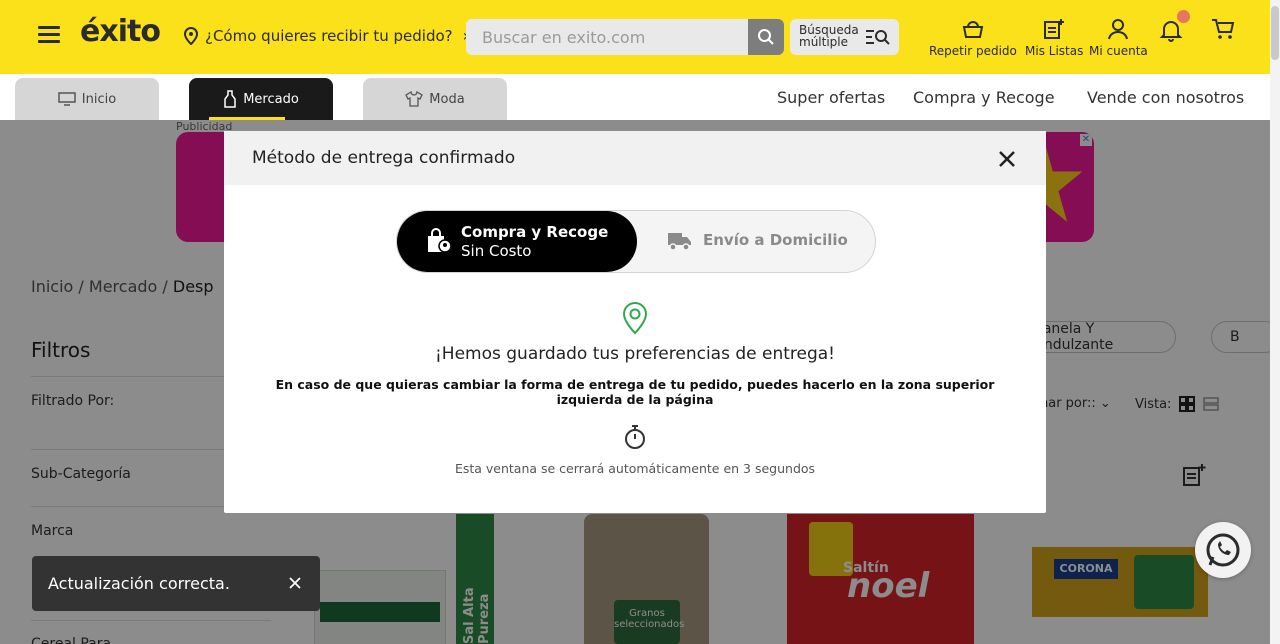 Image resolution: width=1280 pixels, height=644 pixels. I want to click on bottle-icon, so click(230, 99).